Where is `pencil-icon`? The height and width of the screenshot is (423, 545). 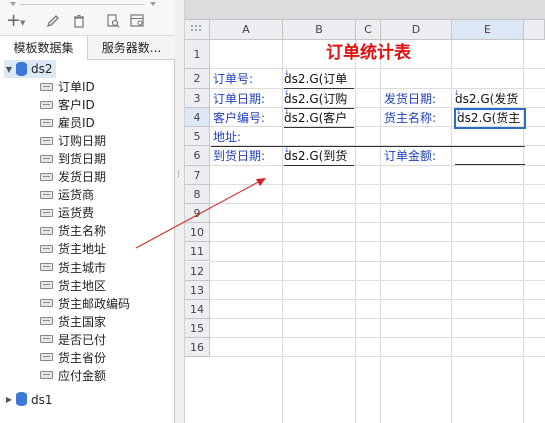
pencil-icon is located at coordinates (53, 22).